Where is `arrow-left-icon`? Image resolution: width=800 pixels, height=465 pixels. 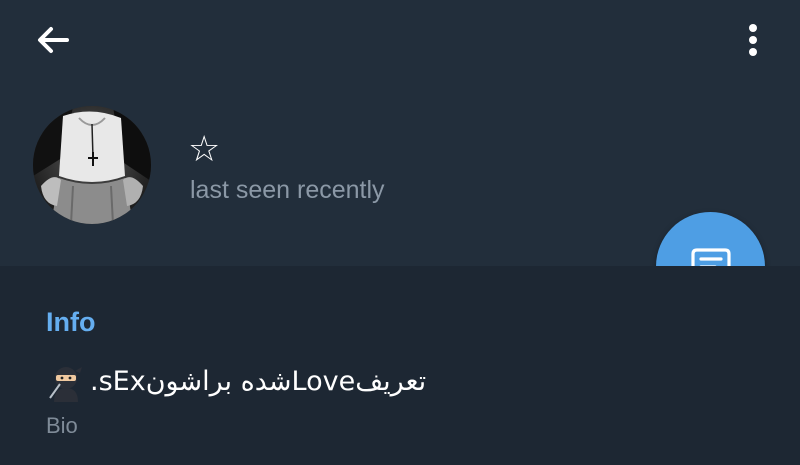 arrow-left-icon is located at coordinates (53, 40).